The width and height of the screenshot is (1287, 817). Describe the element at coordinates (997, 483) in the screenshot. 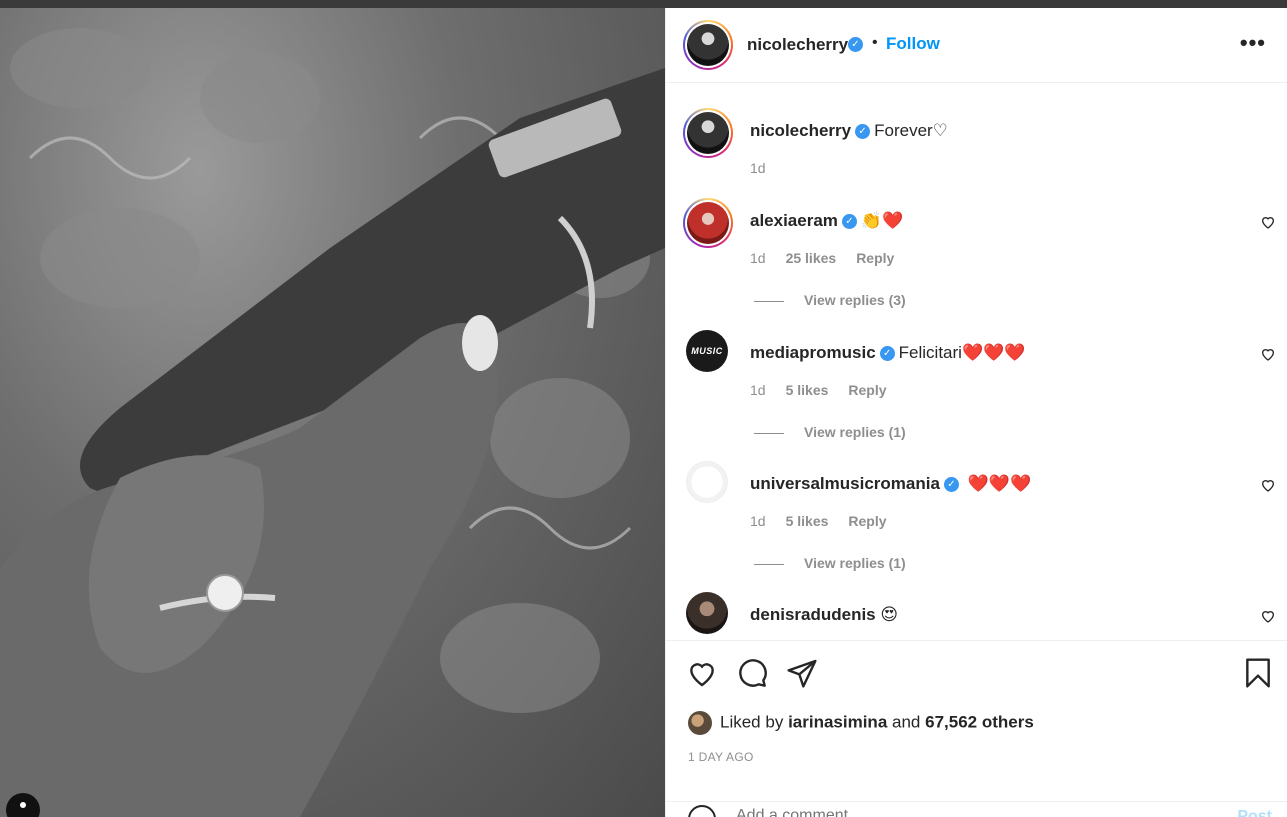

I see `comment-text: ❤️❤️❤️` at that location.